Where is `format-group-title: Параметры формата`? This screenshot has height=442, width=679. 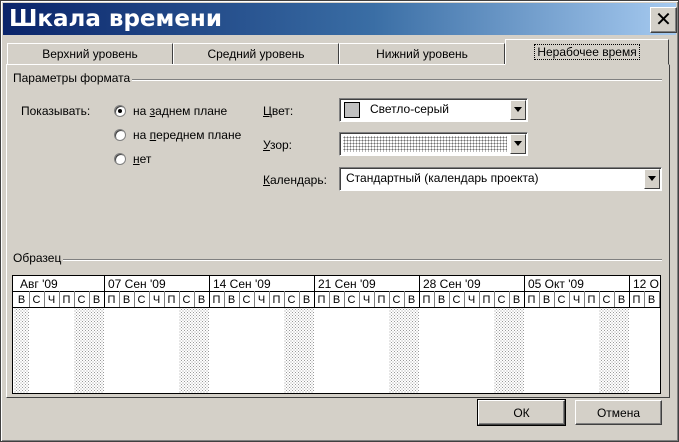 format-group-title: Параметры формата is located at coordinates (72, 78).